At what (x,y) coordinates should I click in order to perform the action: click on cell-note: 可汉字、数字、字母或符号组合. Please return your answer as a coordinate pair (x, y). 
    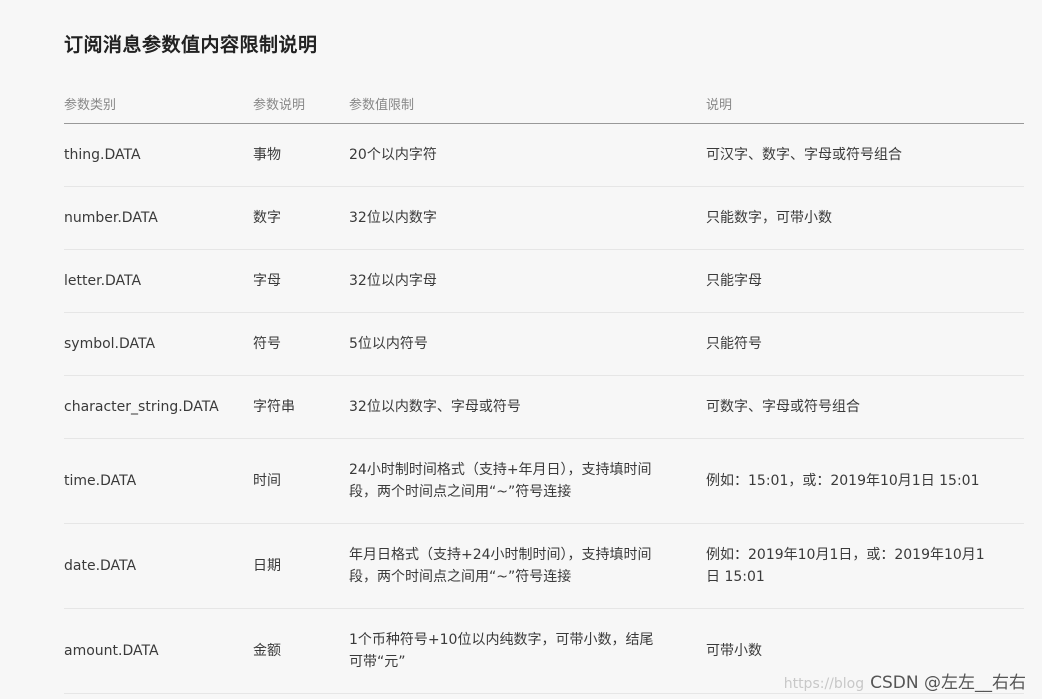
    Looking at the image, I should click on (865, 155).